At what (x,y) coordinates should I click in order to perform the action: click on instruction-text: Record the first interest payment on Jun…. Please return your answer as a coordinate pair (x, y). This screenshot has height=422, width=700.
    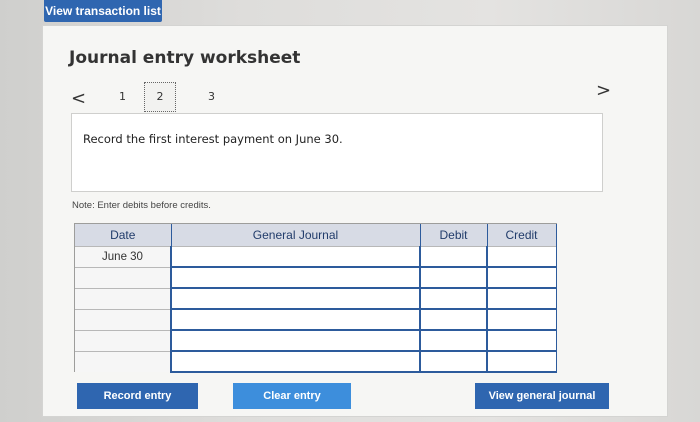
    Looking at the image, I should click on (213, 139).